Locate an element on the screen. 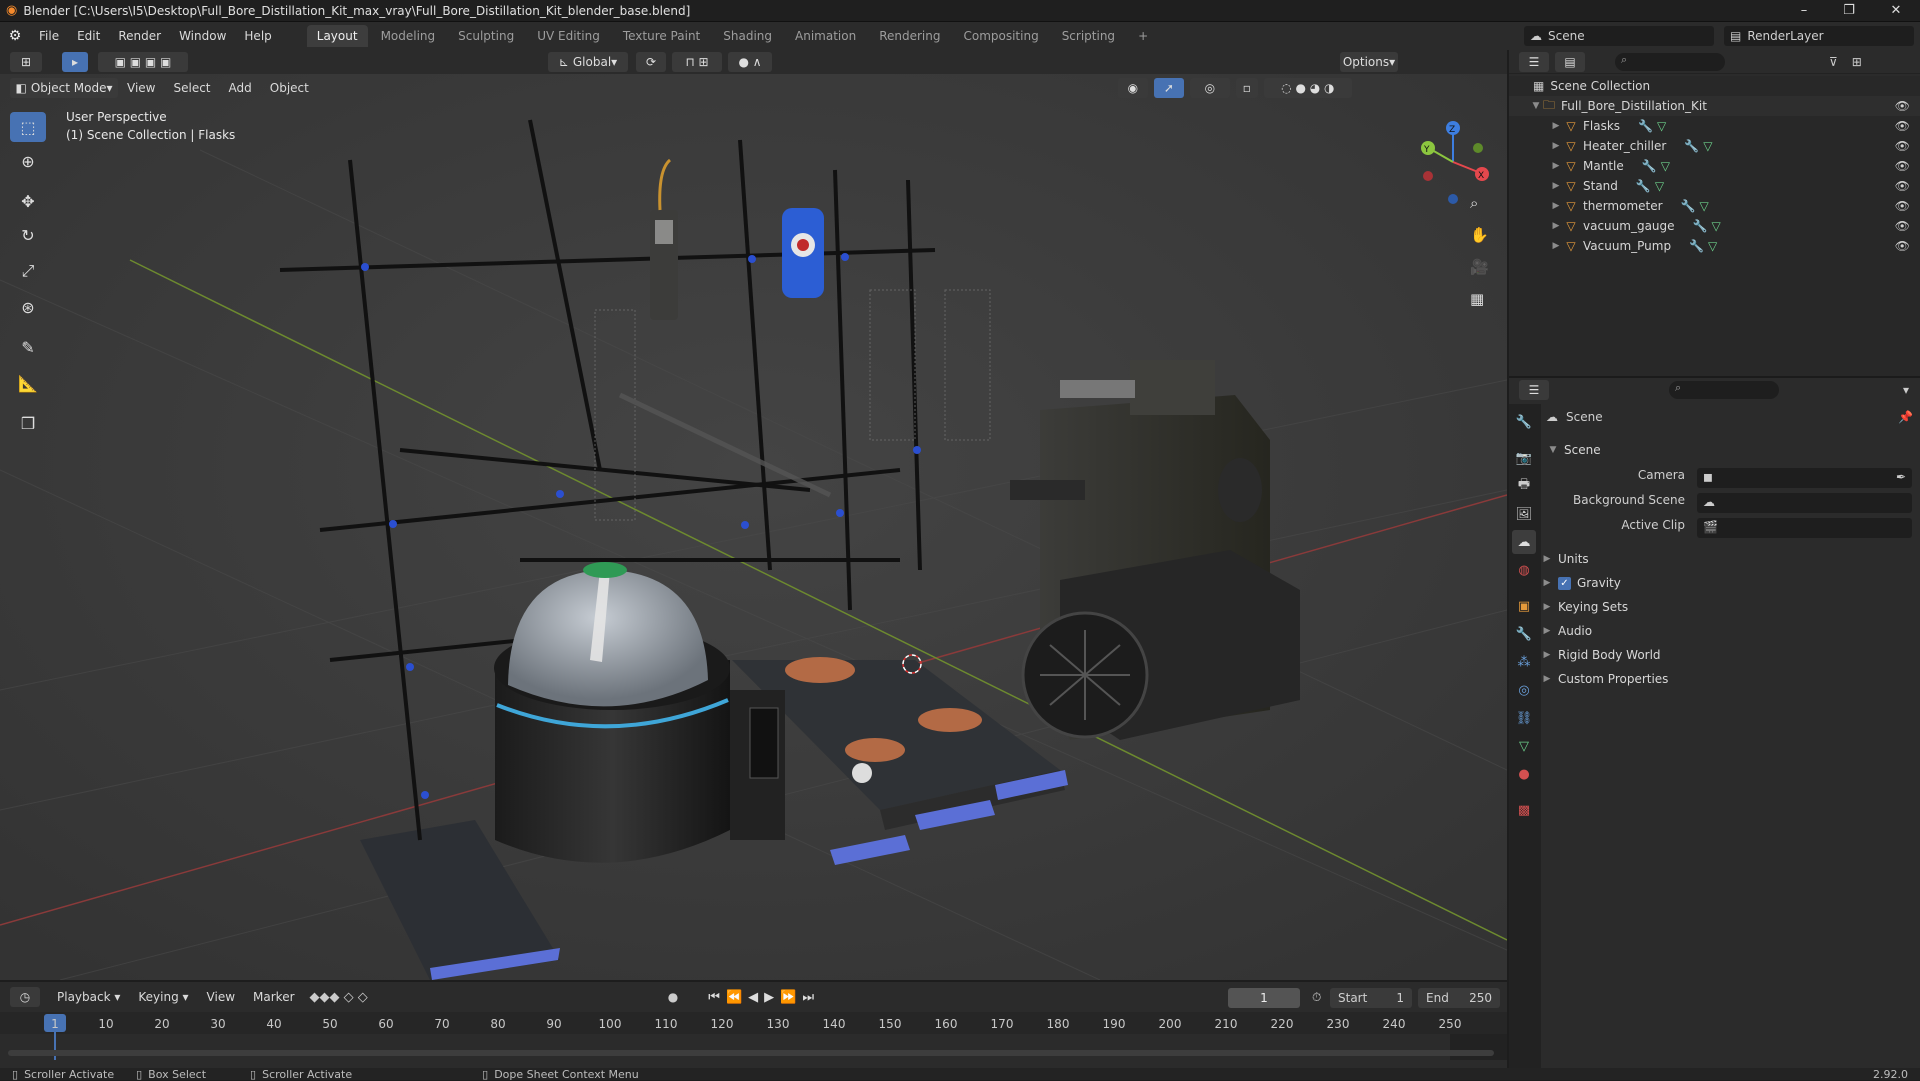 The width and height of the screenshot is (1920, 1081). viewport-menu-add: Add is located at coordinates (240, 88).